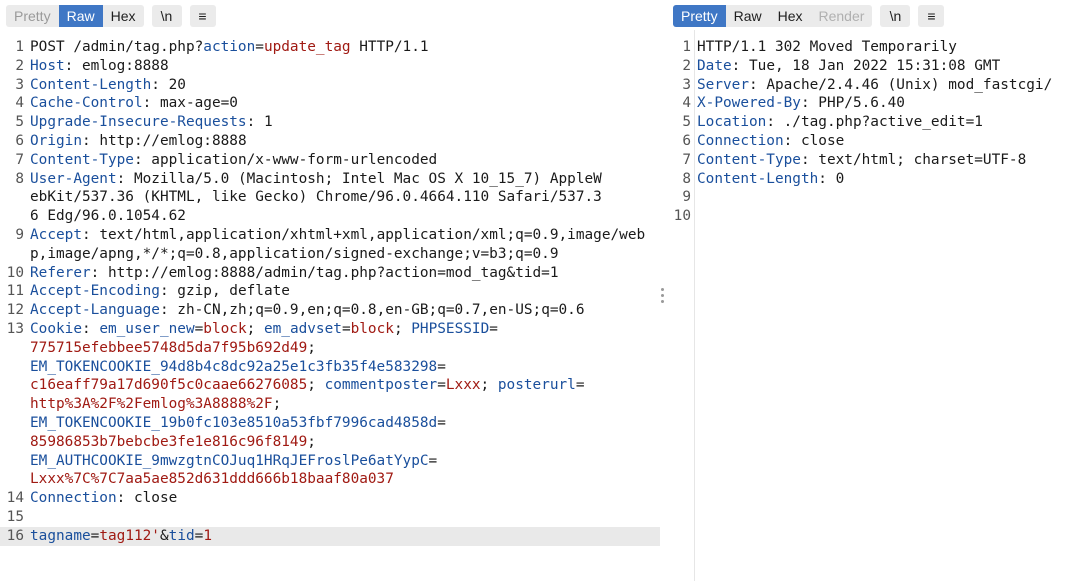 This screenshot has height=581, width=1080. What do you see at coordinates (835, 178) in the screenshot?
I see `header-value: 0` at bounding box center [835, 178].